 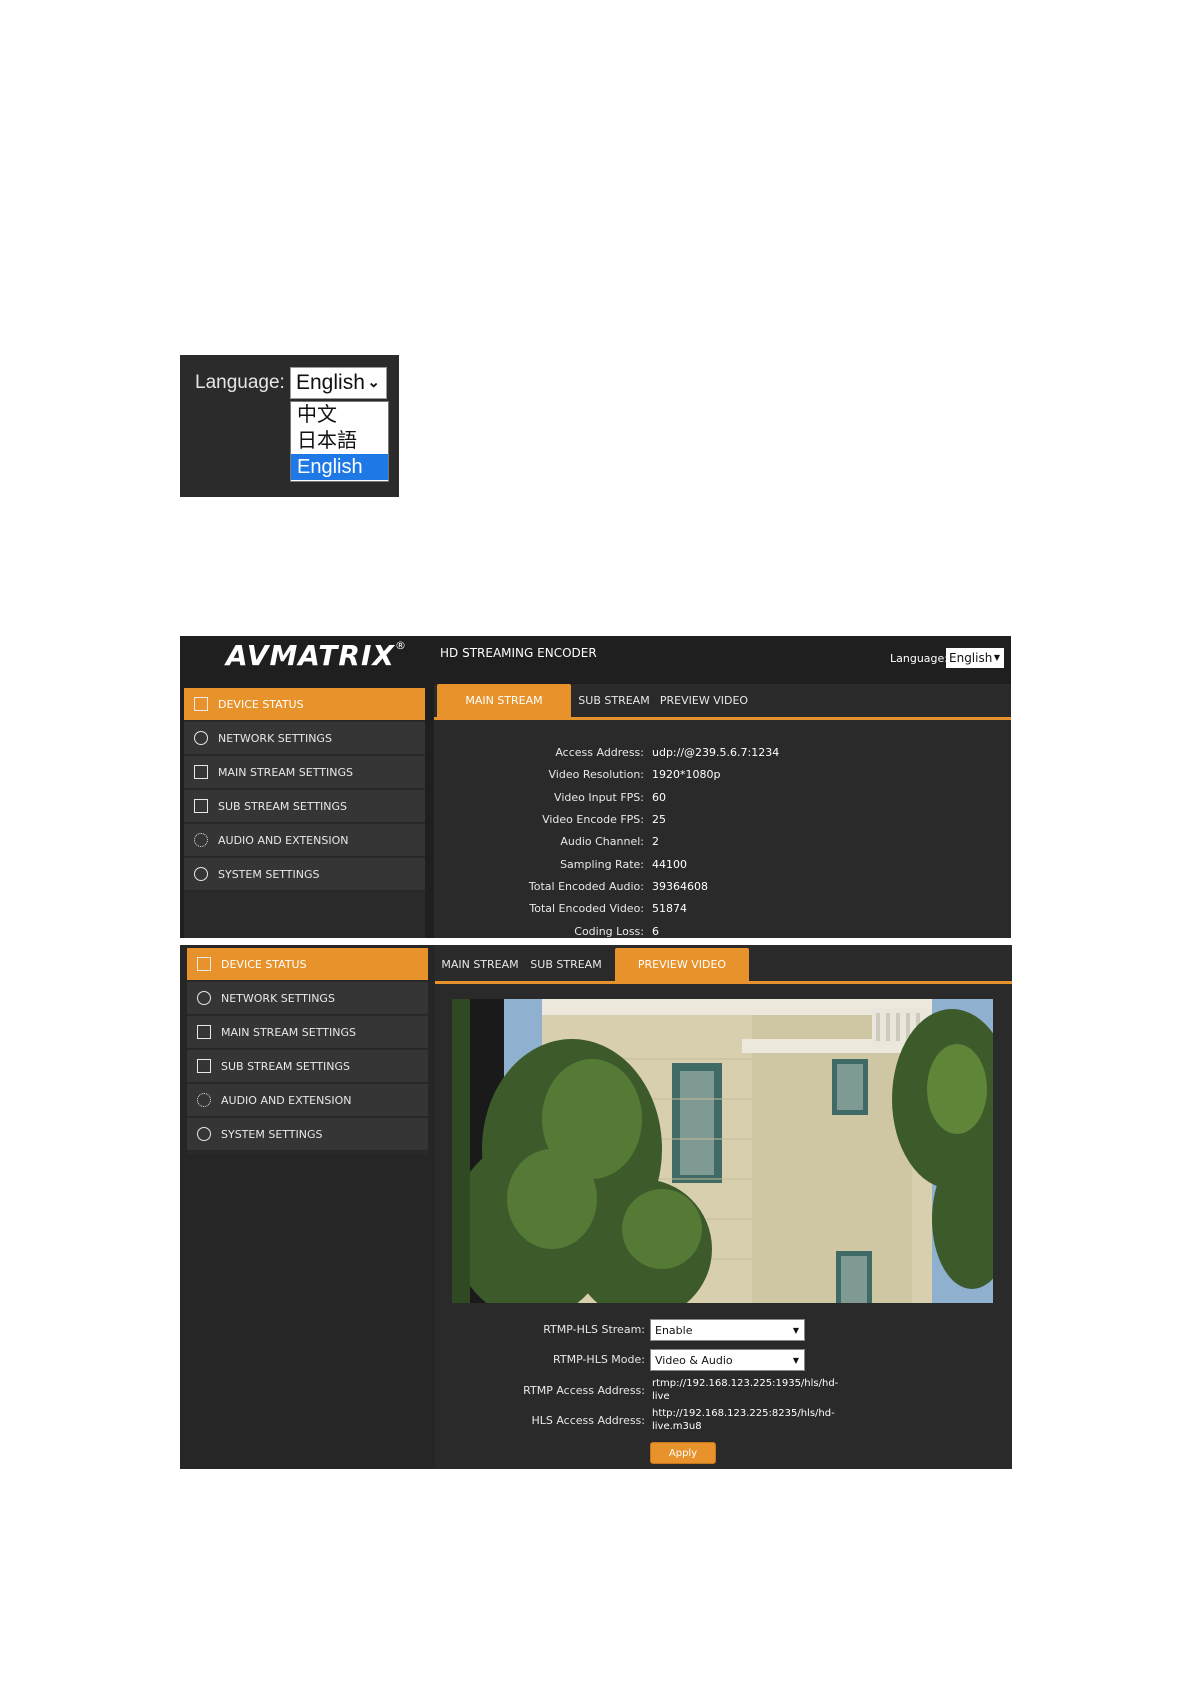 I want to click on header-language-label: Language:, so click(x=919, y=658).